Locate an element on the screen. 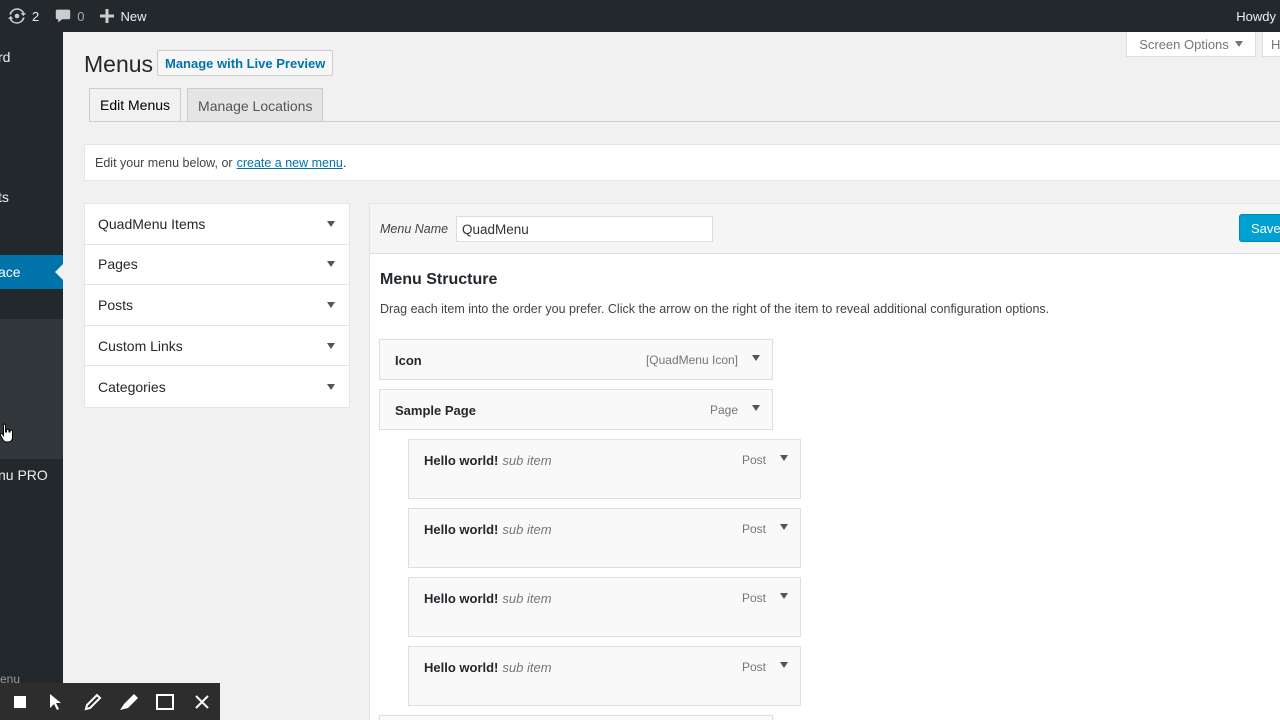 This screenshot has width=1280, height=720. plus-icon is located at coordinates (107, 16).